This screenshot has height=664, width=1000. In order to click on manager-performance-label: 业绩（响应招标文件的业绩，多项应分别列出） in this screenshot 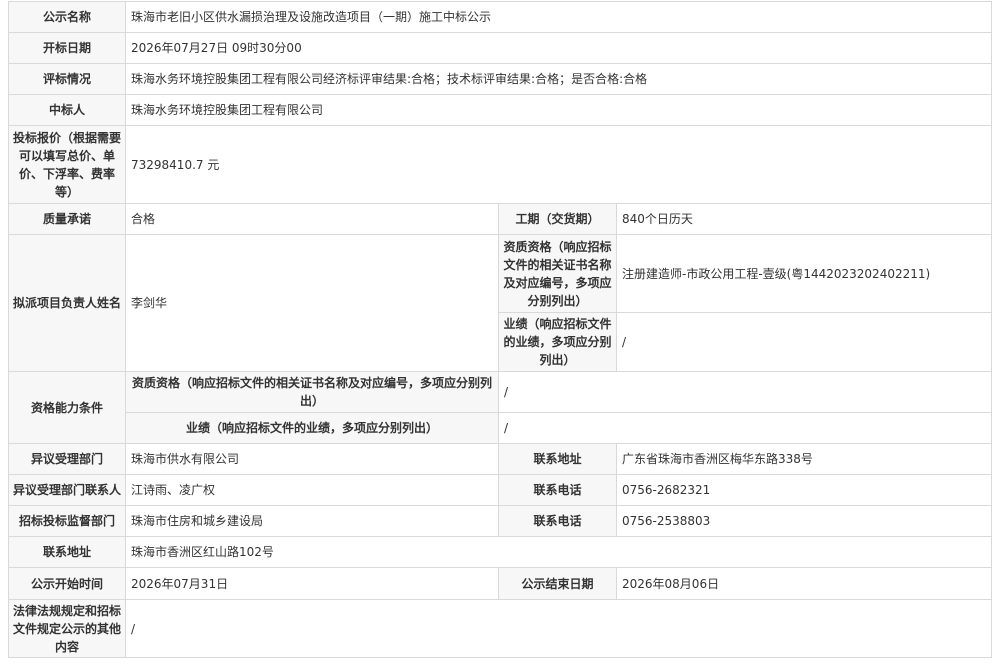, I will do `click(557, 342)`.